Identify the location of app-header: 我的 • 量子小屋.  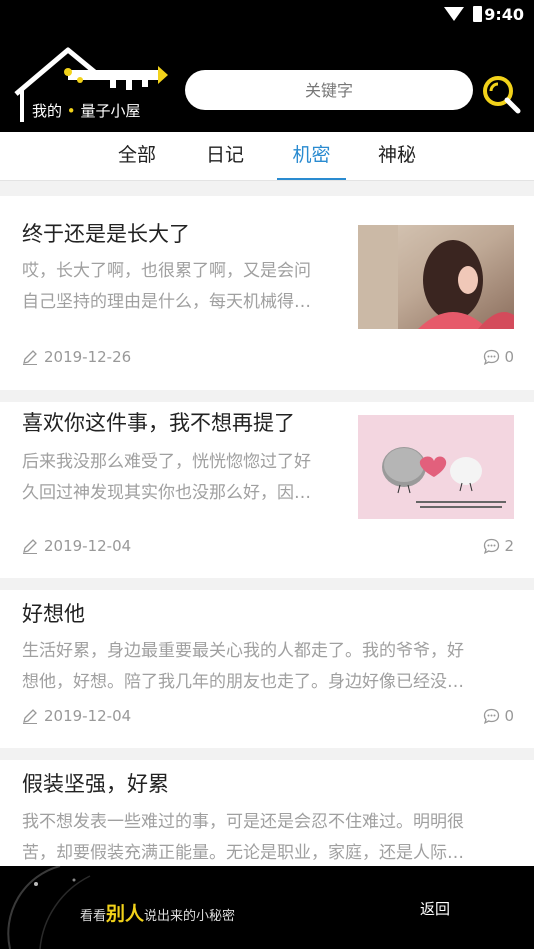
(267, 81).